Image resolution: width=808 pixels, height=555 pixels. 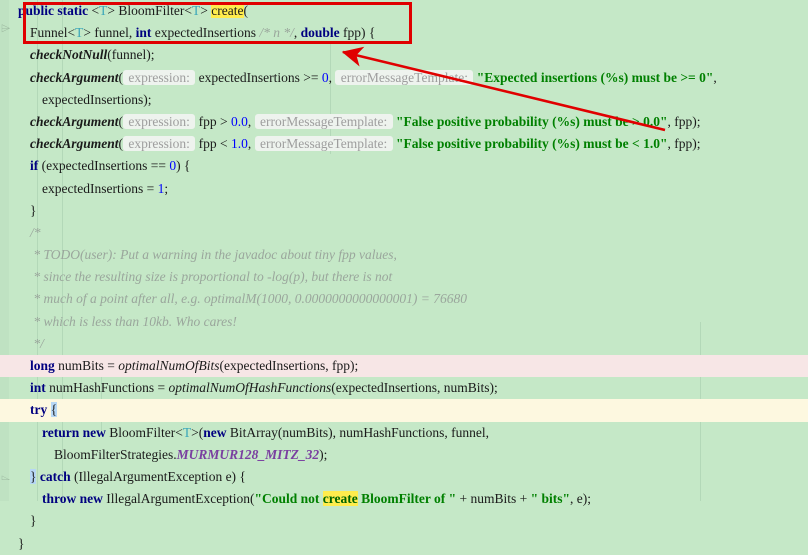 I want to click on code-token: "Expected insertions (%s) must be >= 0", so click(x=595, y=77).